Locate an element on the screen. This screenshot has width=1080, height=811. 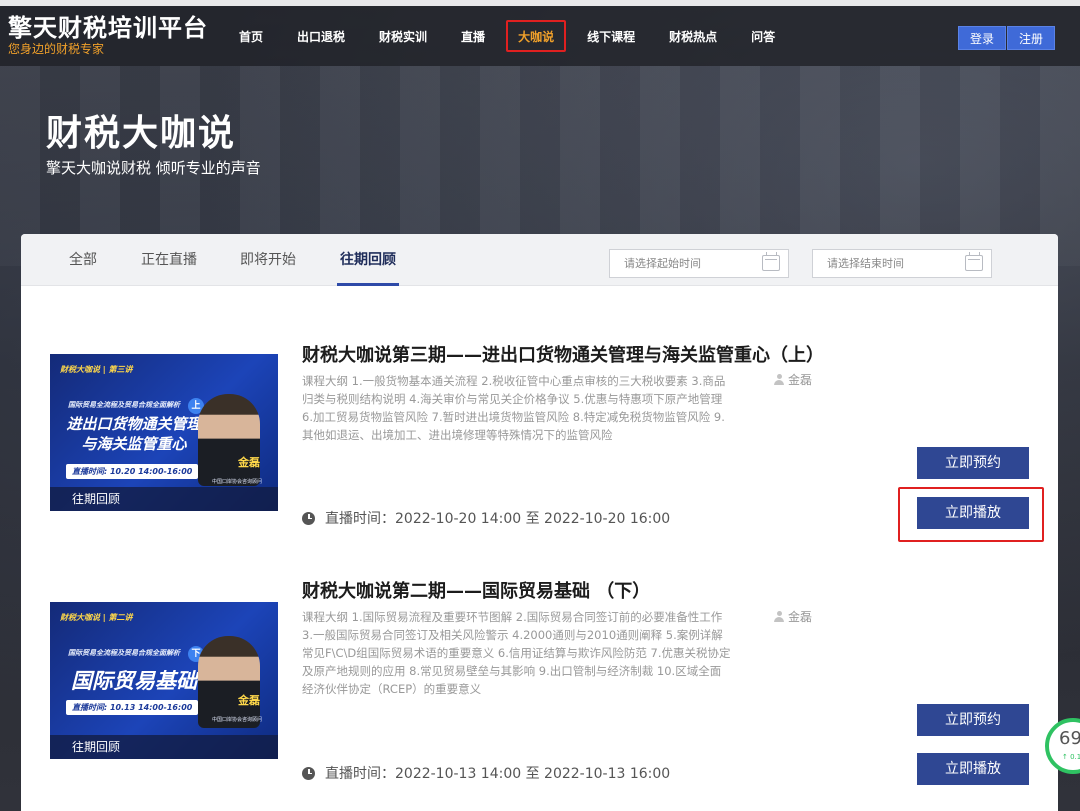
nav-item-export-refund: 出口退税 is located at coordinates (321, 36).